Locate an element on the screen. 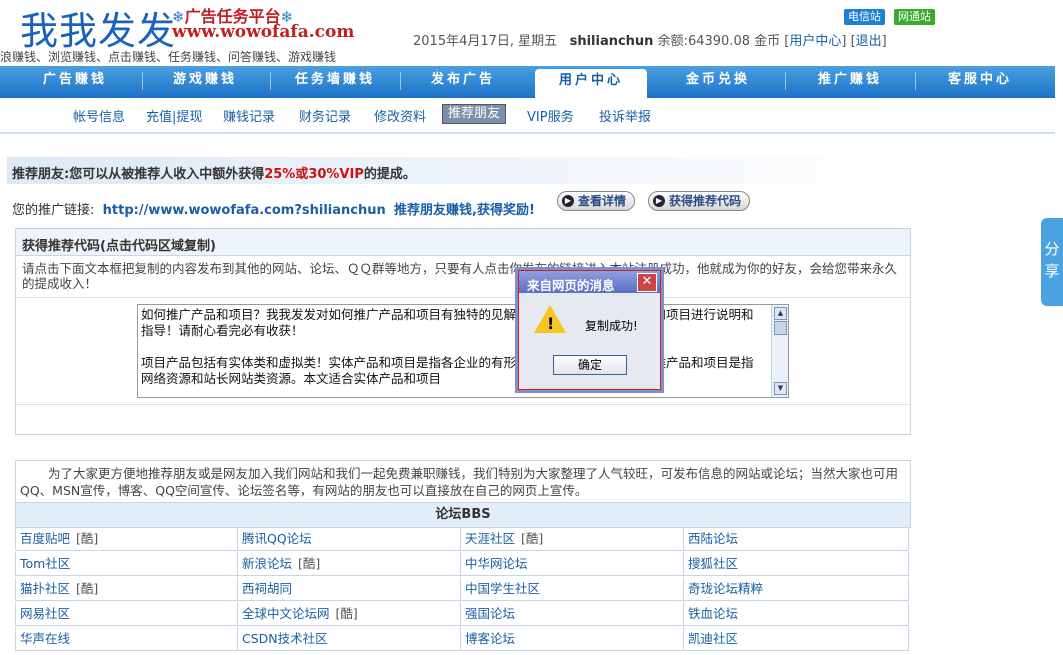  main-nav: 广告赚钱 游戏赚钱 任务墙赚钱 发布广告 用户中心 金币兑换 推广赚钱 客服中心 is located at coordinates (527, 82).